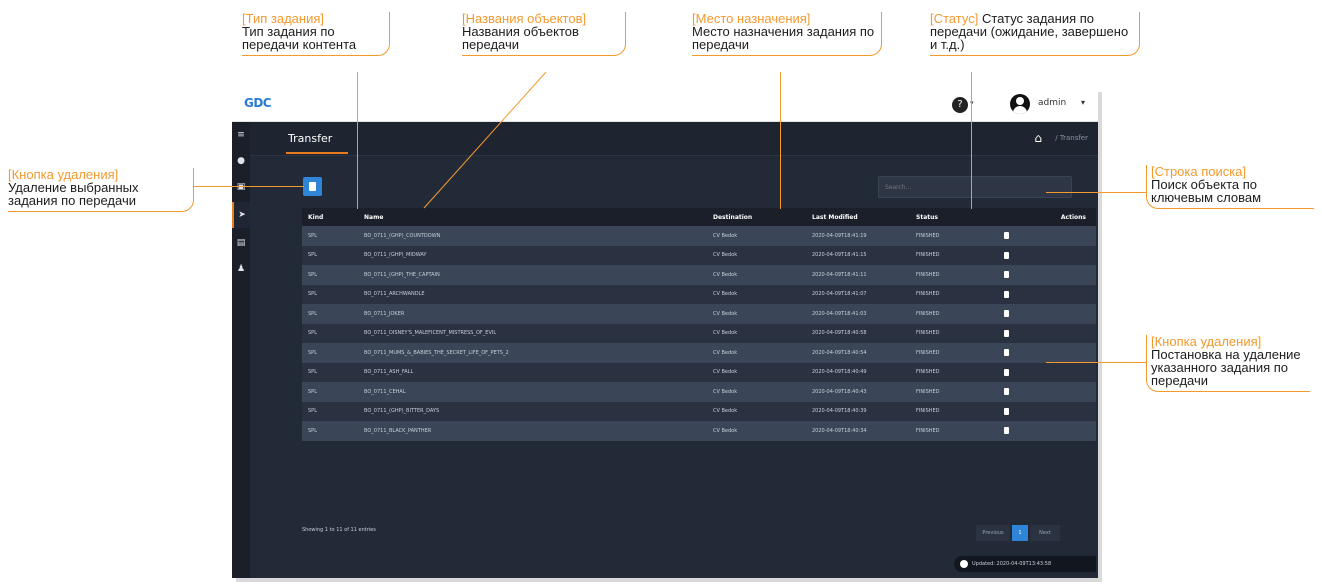 The height and width of the screenshot is (585, 1322). Describe the element at coordinates (971, 140) in the screenshot. I see `leader-line-status` at that location.